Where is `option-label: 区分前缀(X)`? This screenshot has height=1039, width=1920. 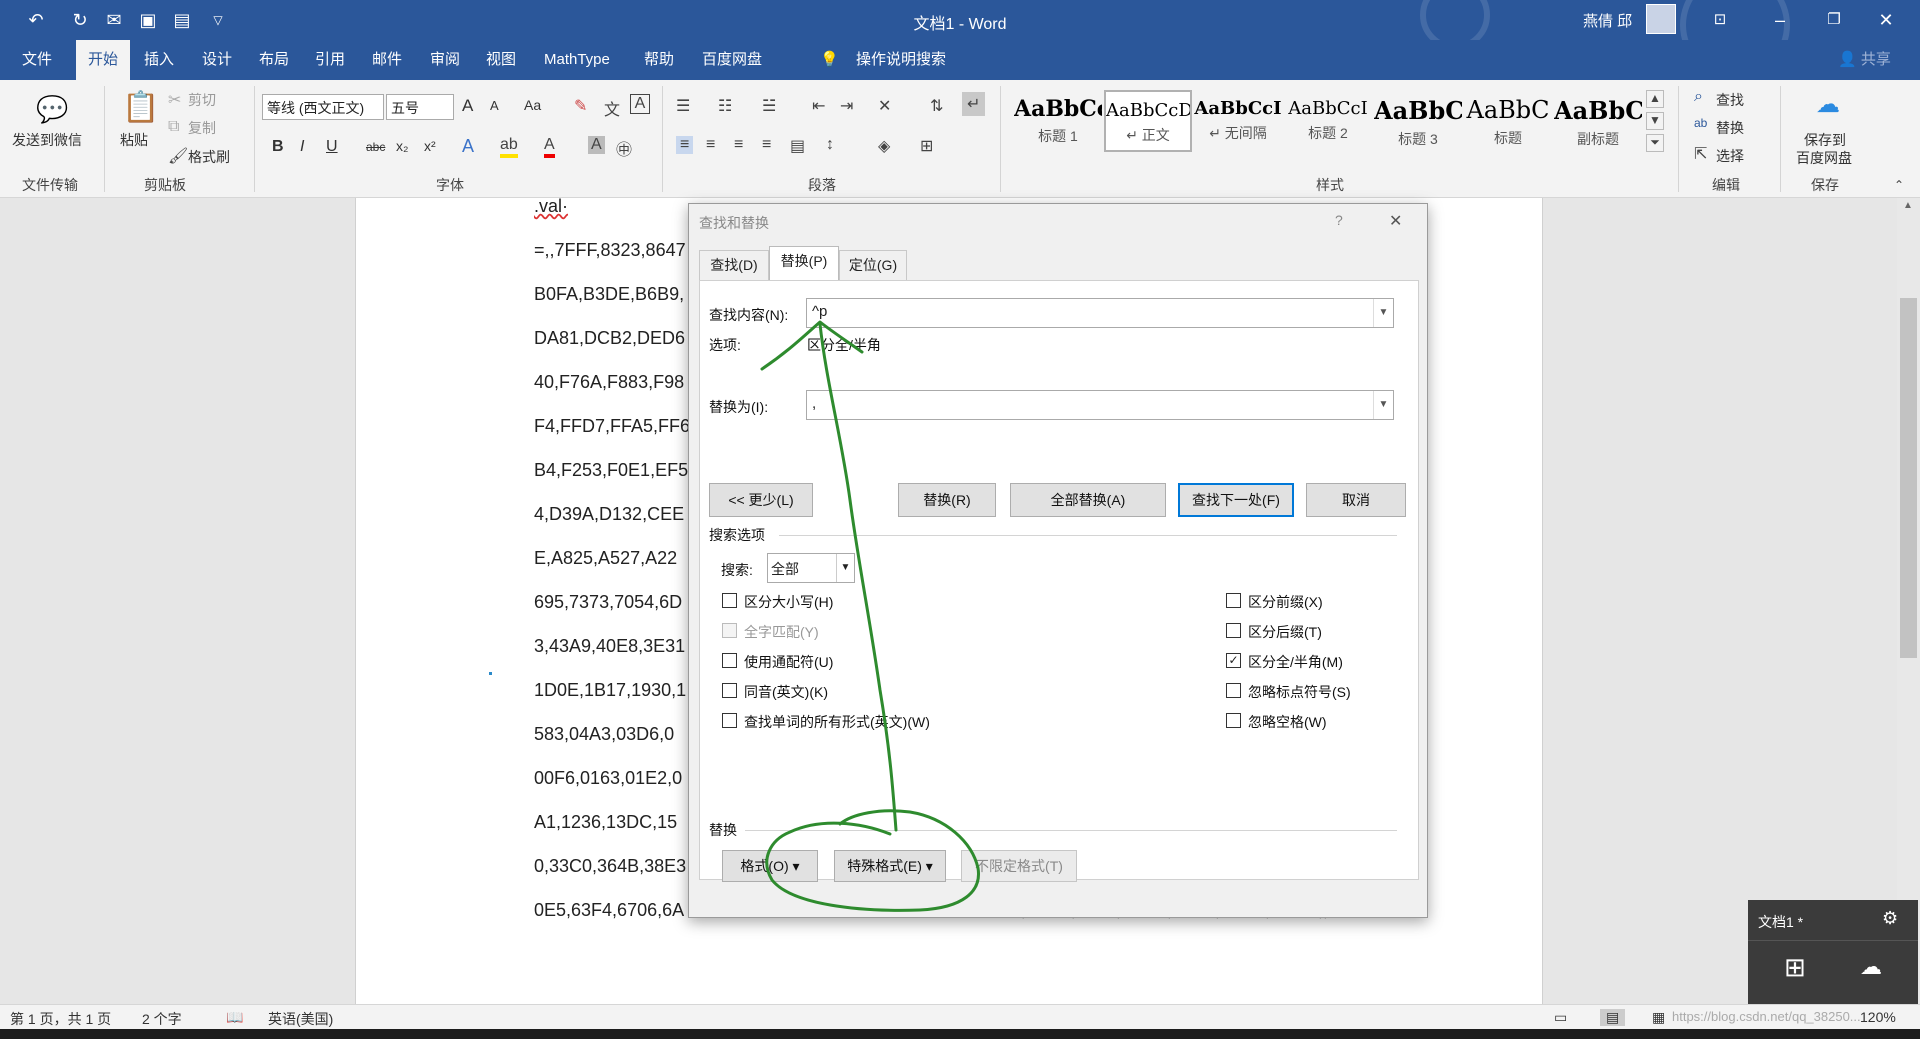 option-label: 区分前缀(X) is located at coordinates (1285, 602).